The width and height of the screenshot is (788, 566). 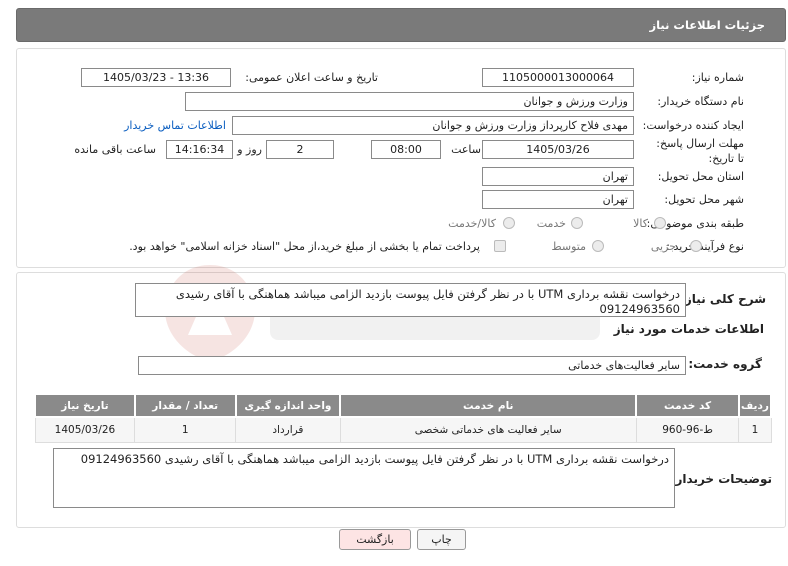 What do you see at coordinates (249, 149) in the screenshot?
I see `remaining-days-label: روز و` at bounding box center [249, 149].